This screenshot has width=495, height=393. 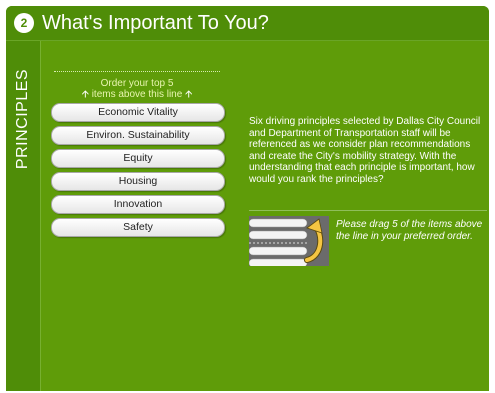 What do you see at coordinates (137, 71) in the screenshot?
I see `dotted-divider` at bounding box center [137, 71].